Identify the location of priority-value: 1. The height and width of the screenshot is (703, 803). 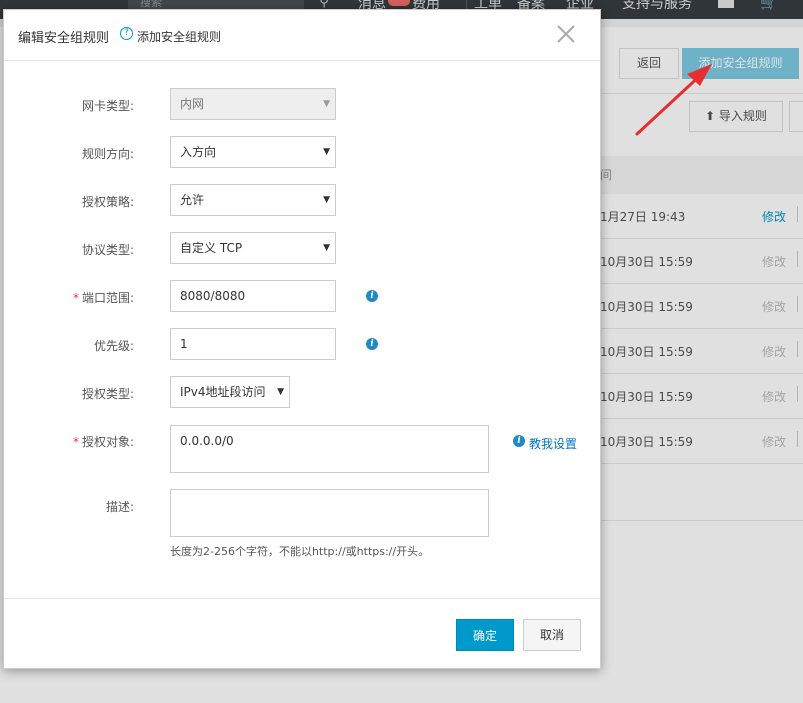
(184, 344).